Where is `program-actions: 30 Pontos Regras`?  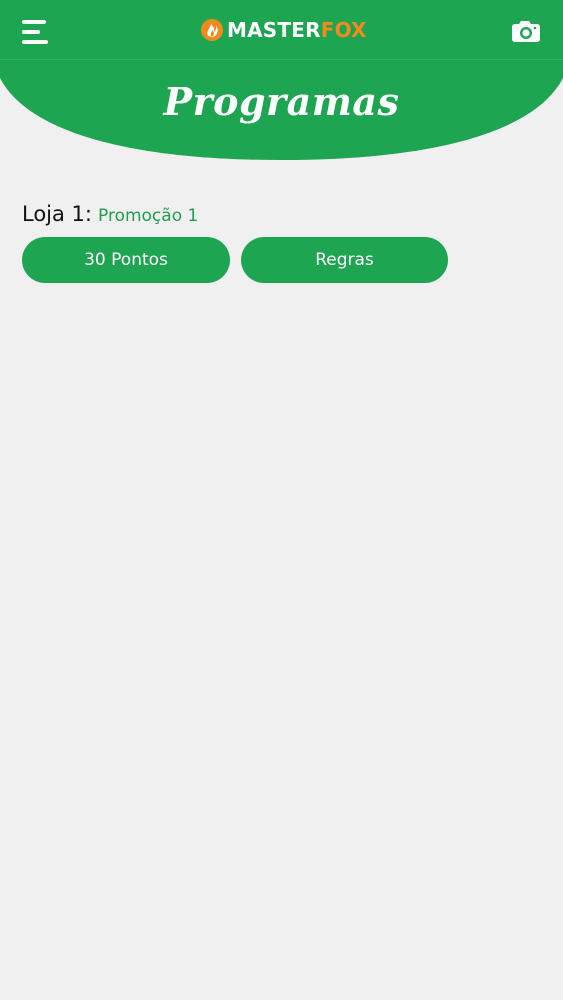
program-actions: 30 Pontos Regras is located at coordinates (282, 260).